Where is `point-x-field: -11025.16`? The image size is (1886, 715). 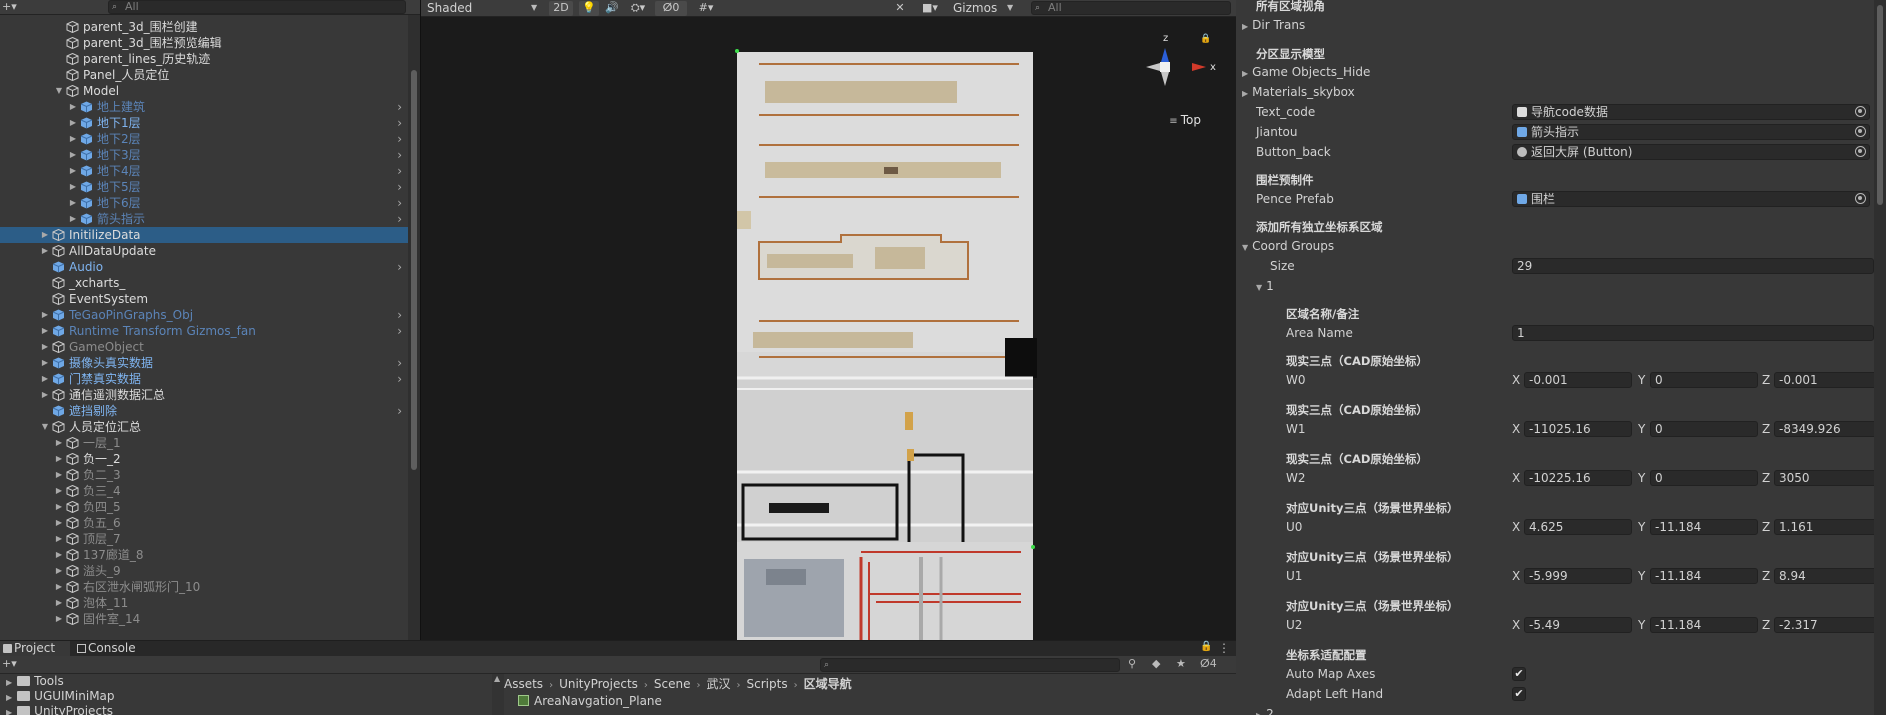 point-x-field: -11025.16 is located at coordinates (1578, 429).